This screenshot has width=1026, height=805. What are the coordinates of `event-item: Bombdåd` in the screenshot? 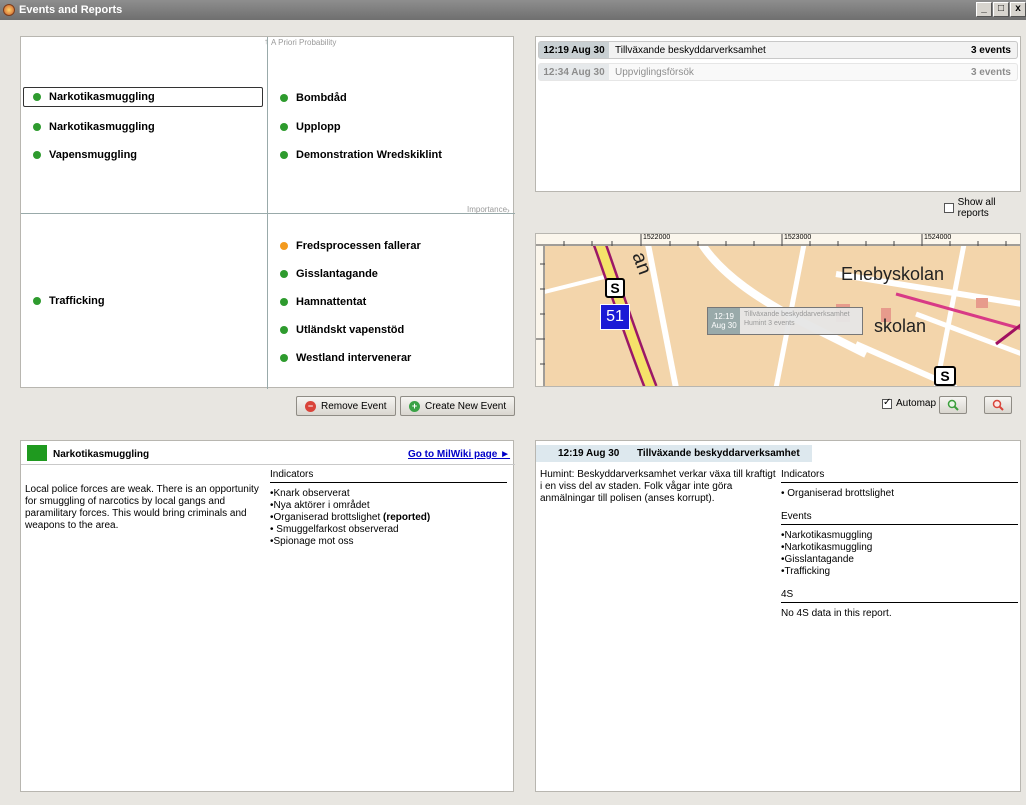 It's located at (313, 98).